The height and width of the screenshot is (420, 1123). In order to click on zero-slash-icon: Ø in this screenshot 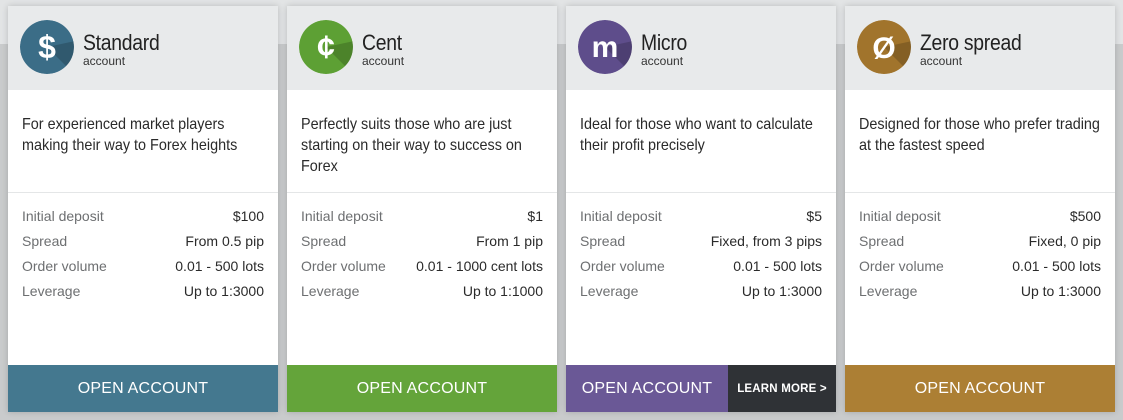, I will do `click(884, 47)`.